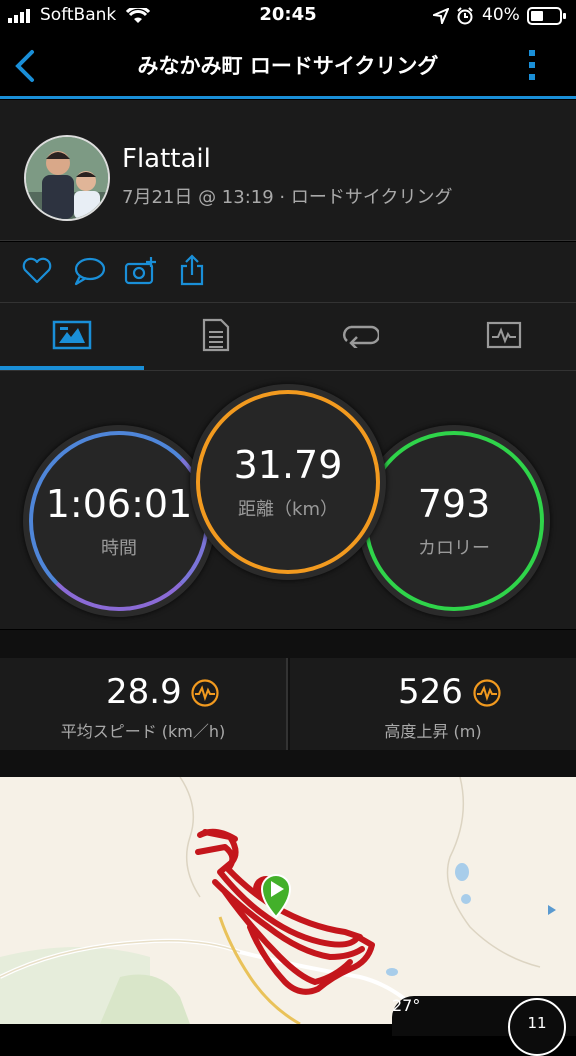 This screenshot has height=1056, width=576. Describe the element at coordinates (454, 504) in the screenshot. I see `calories-value: 793` at that location.